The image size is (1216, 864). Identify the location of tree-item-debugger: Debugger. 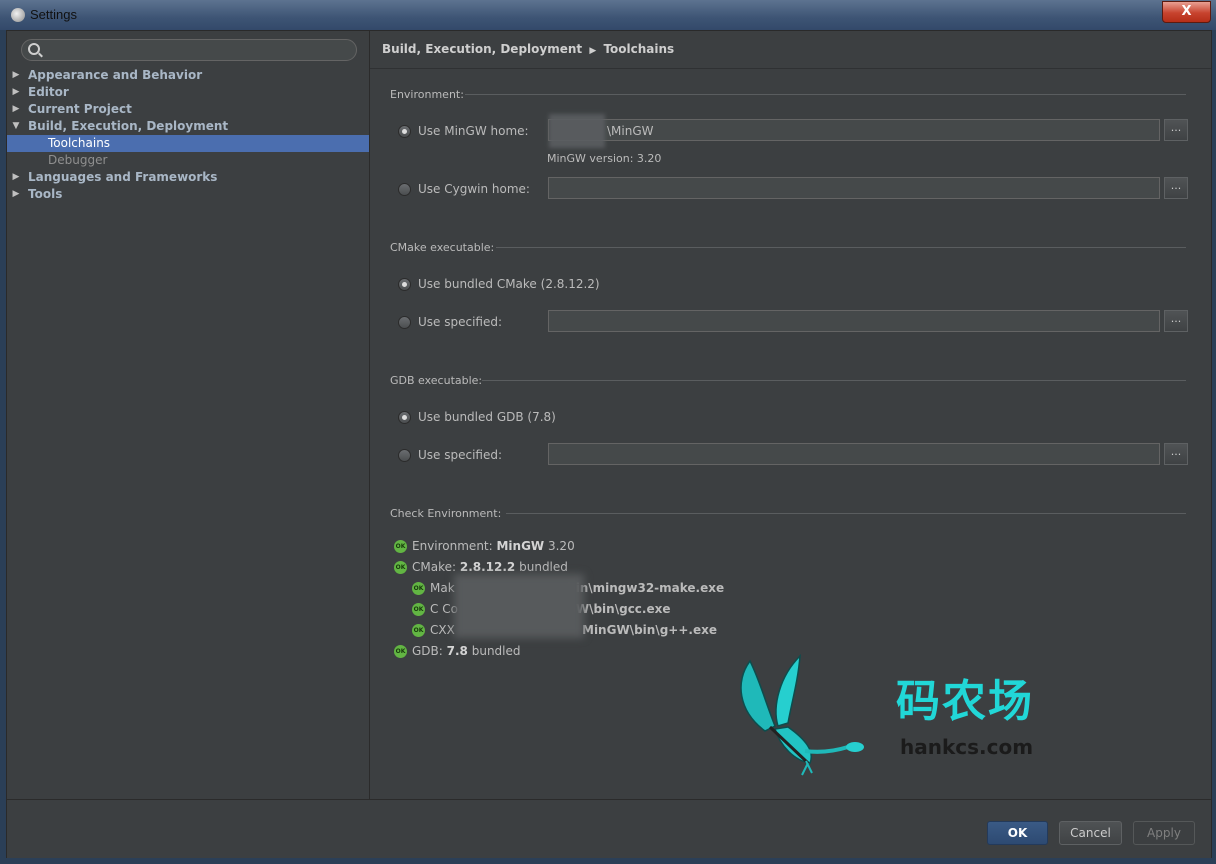
(188, 160).